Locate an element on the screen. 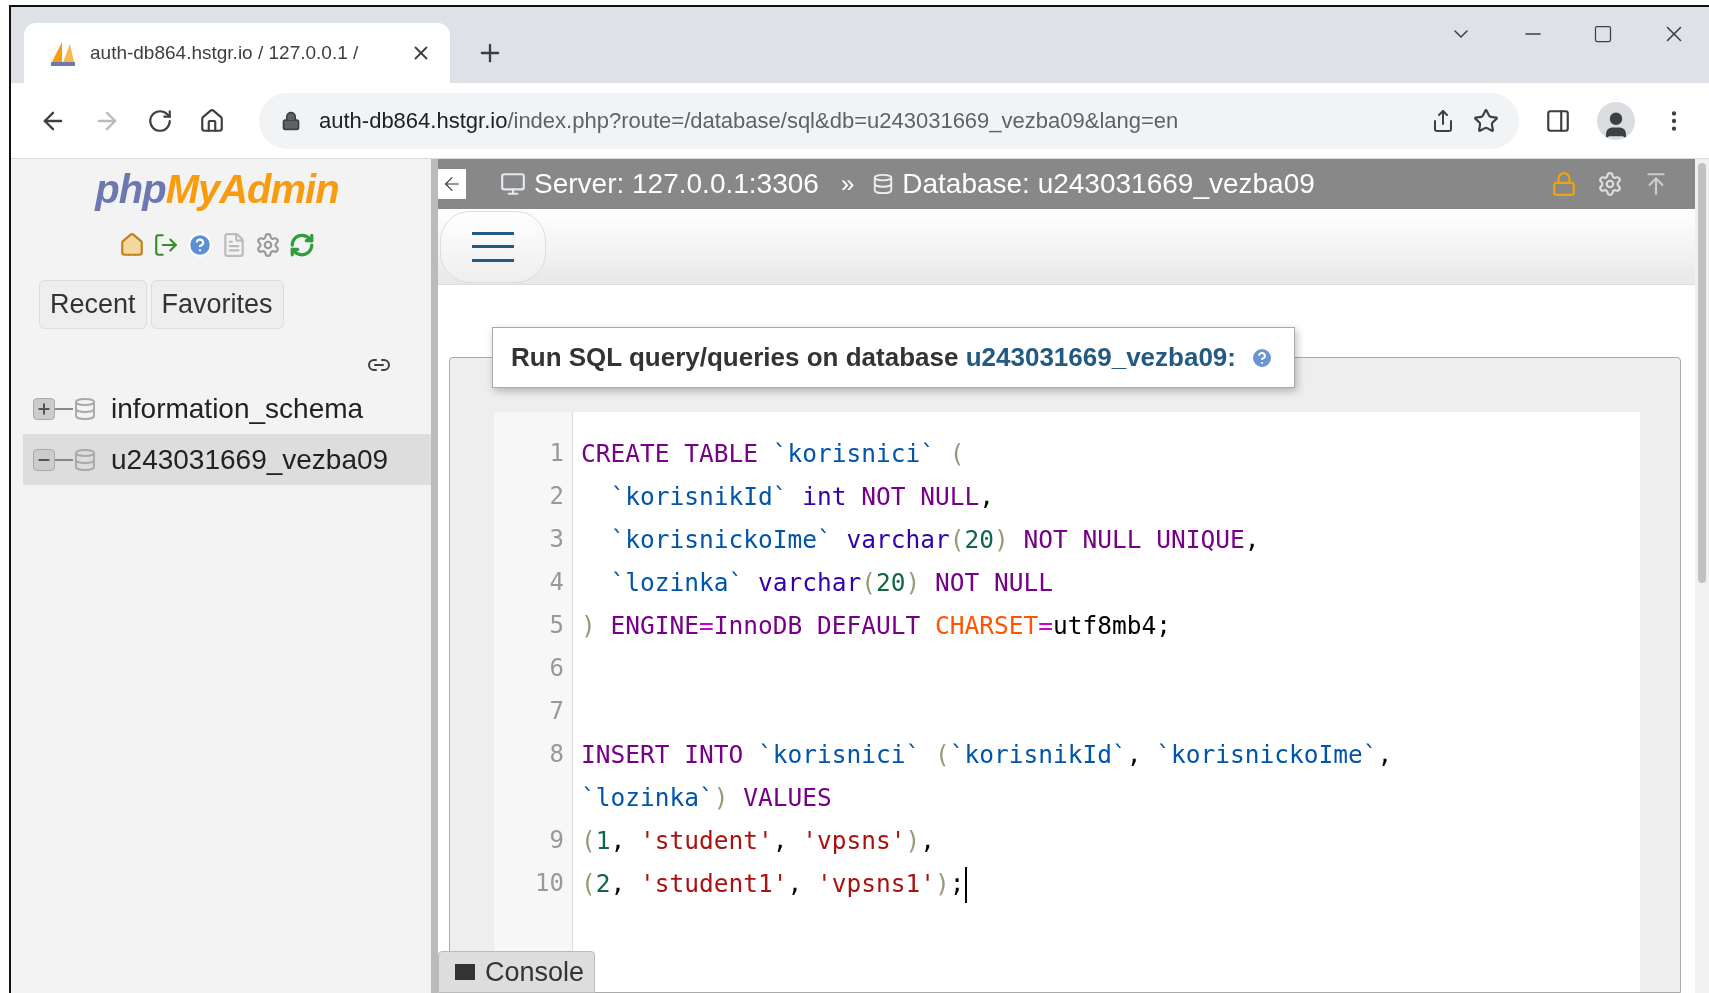 This screenshot has height=993, width=1709. console-tab: Console is located at coordinates (517, 972).